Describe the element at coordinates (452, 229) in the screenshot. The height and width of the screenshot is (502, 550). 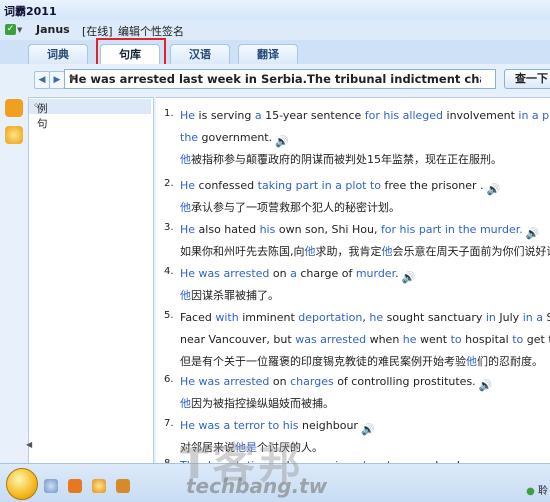
I see `sentence-word: for his part in the murder.` at that location.